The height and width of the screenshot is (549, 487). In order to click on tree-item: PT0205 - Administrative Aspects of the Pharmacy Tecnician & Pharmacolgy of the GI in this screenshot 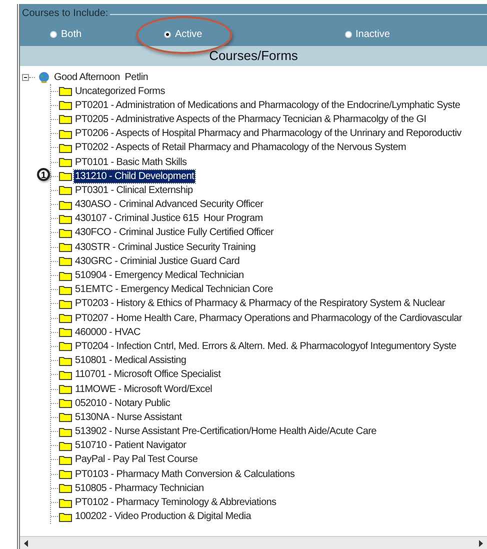, I will do `click(251, 119)`.